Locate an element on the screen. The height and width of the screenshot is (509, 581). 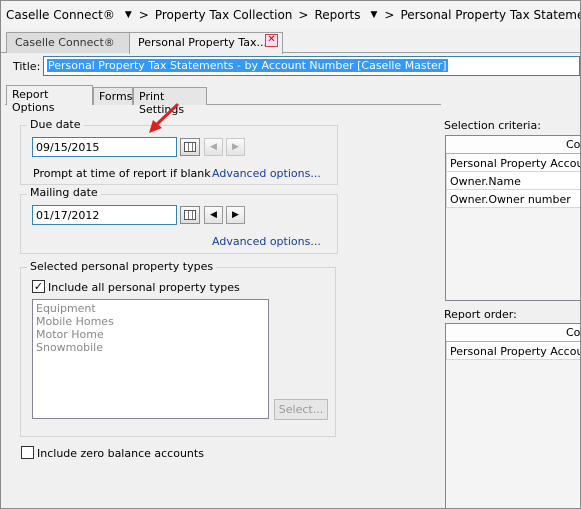
tab-caselle-connect: Caselle Connect® is located at coordinates (68, 42).